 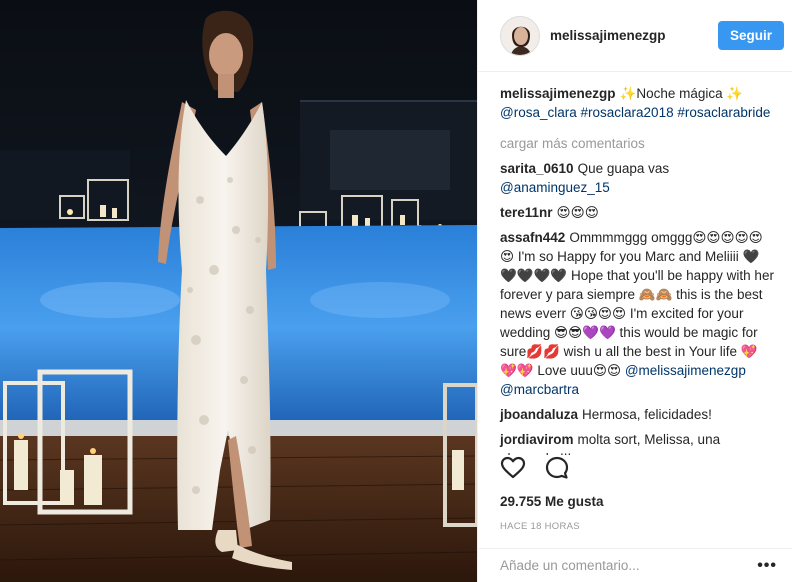 What do you see at coordinates (532, 237) in the screenshot?
I see `comment-username: assafn442` at bounding box center [532, 237].